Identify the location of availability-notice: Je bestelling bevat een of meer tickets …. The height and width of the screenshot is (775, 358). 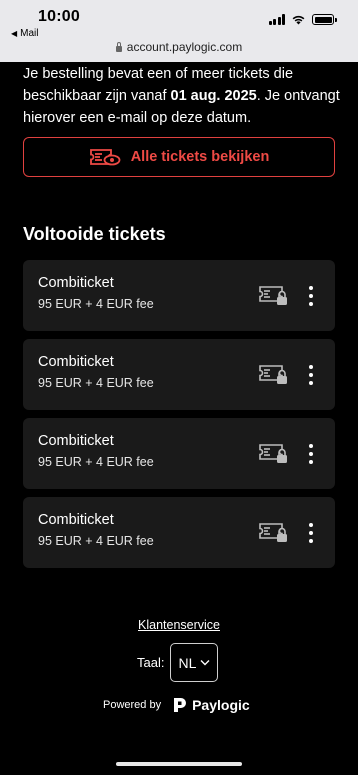
(182, 96).